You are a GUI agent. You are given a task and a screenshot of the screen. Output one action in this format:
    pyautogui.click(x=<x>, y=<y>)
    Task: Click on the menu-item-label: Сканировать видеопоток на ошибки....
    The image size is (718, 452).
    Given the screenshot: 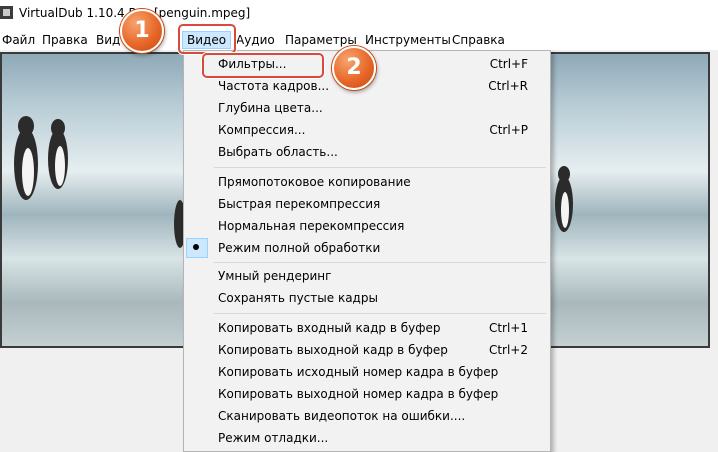 What is the action you would take?
    pyautogui.click(x=342, y=416)
    